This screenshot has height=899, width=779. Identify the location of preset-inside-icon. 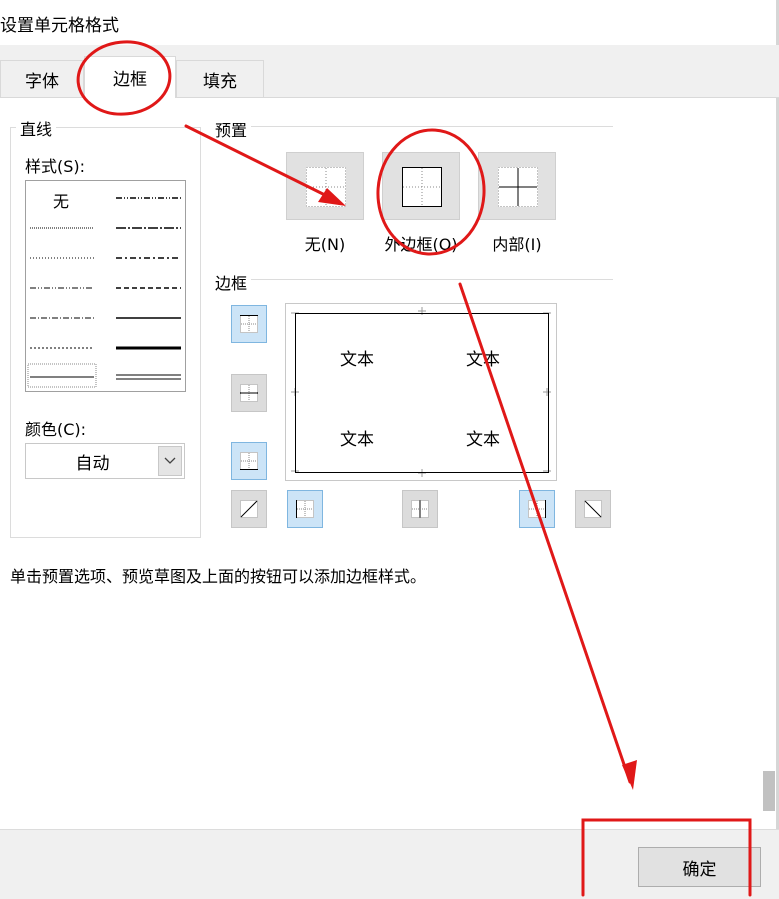
(518, 187).